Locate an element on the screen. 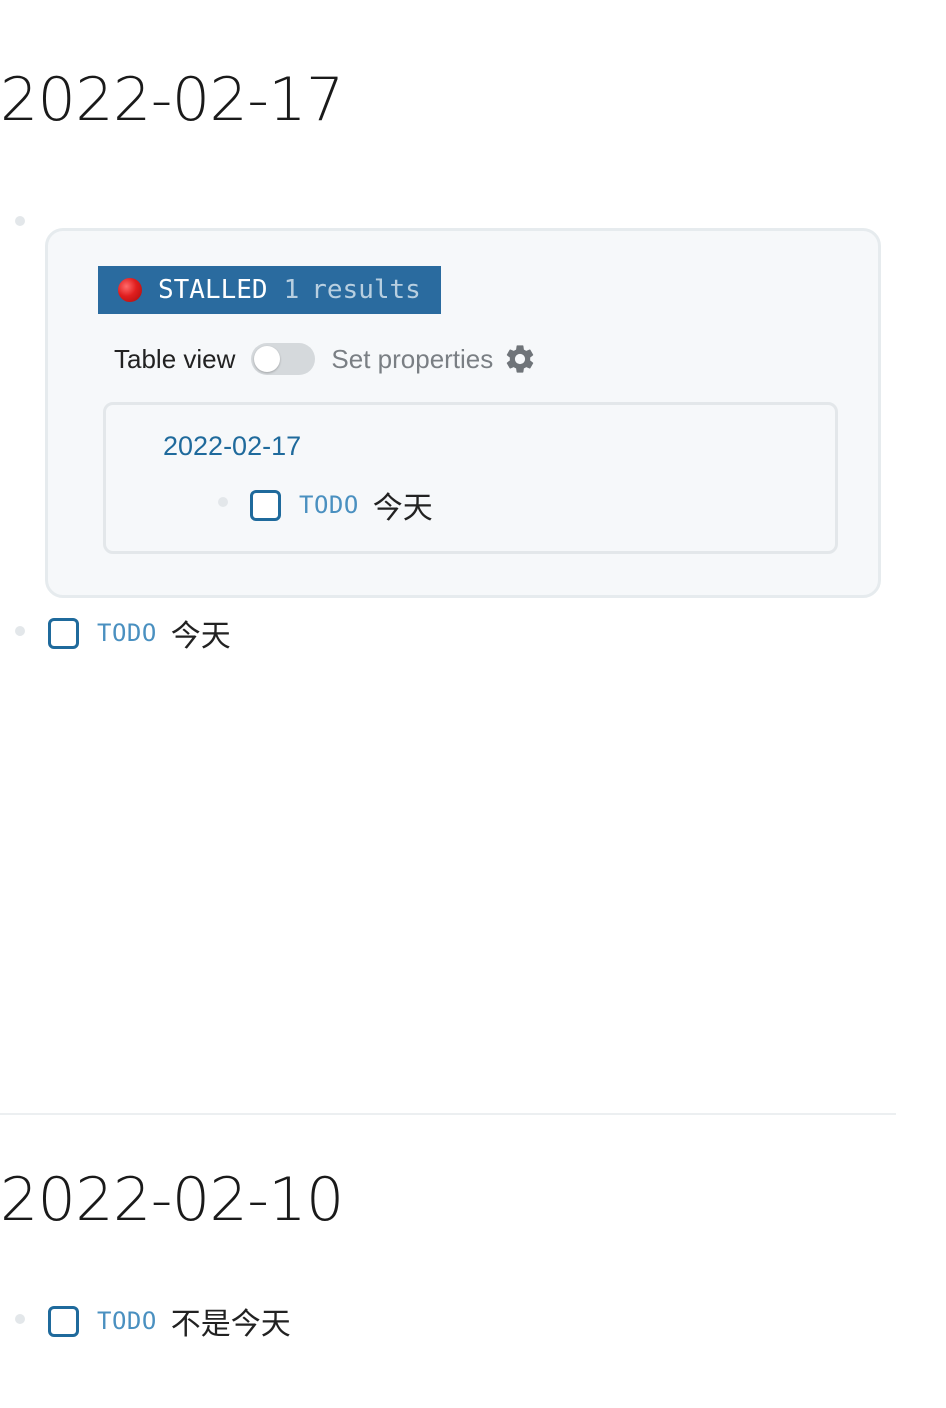 The width and height of the screenshot is (946, 1408). todo-block: TODO 今天 is located at coordinates (139, 633).